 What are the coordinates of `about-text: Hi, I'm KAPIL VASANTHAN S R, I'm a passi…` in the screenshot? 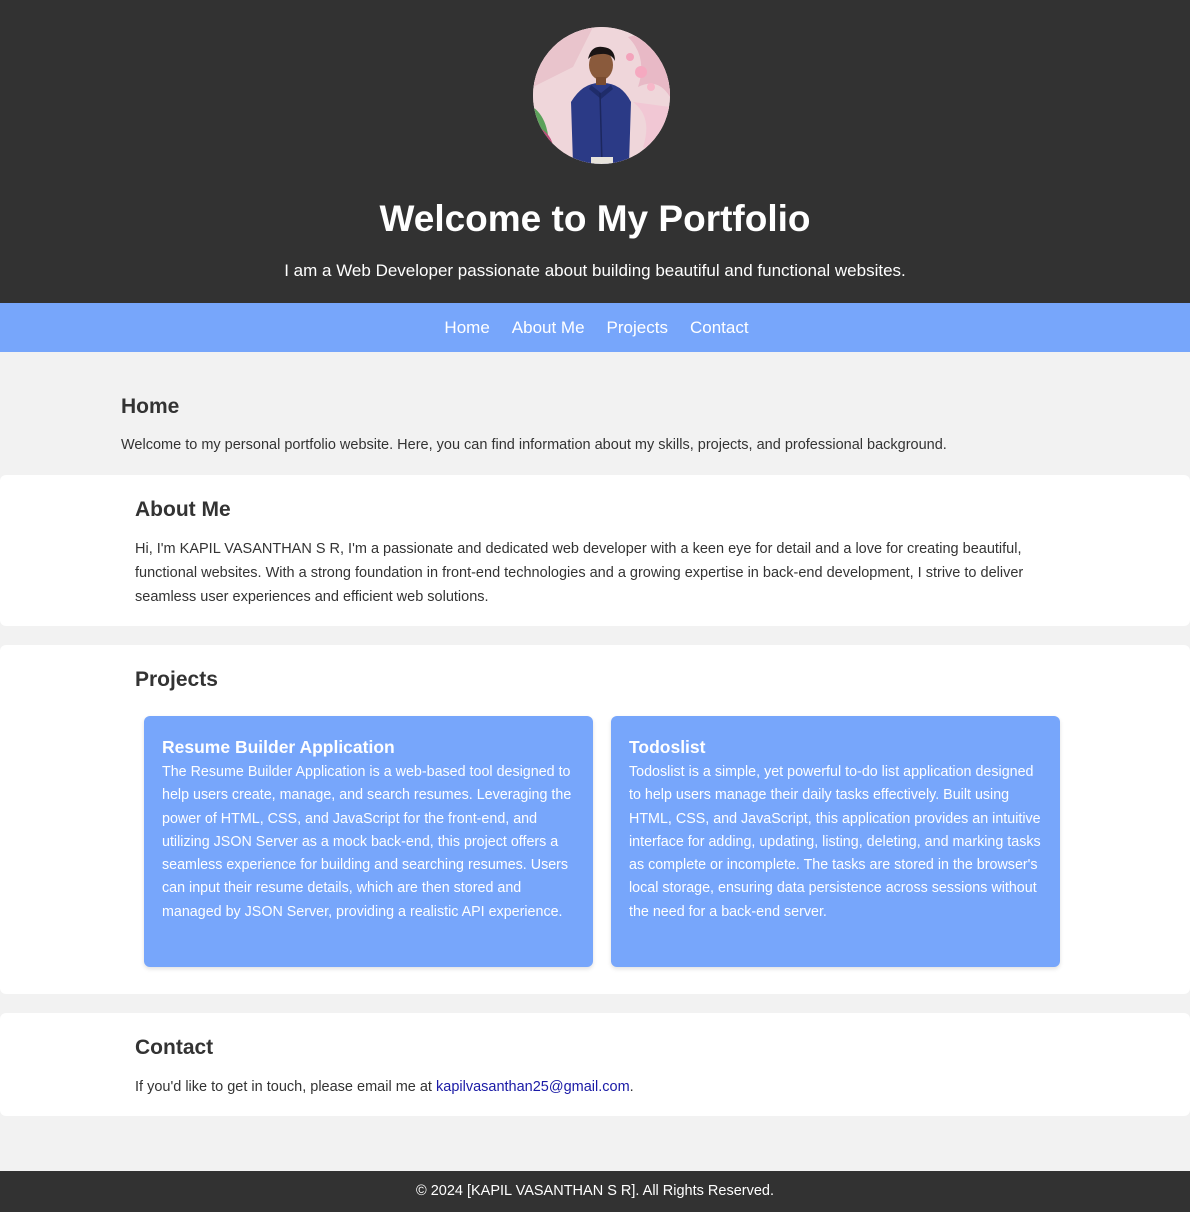 It's located at (579, 573).